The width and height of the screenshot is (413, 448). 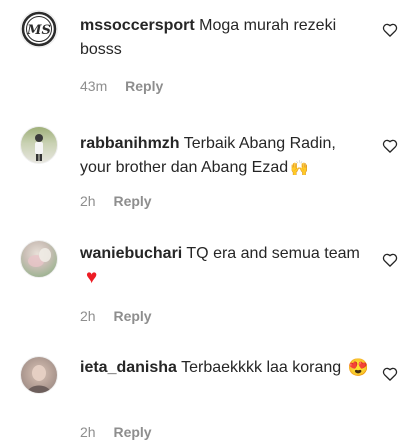 I want to click on avatar: MS, so click(x=39, y=29).